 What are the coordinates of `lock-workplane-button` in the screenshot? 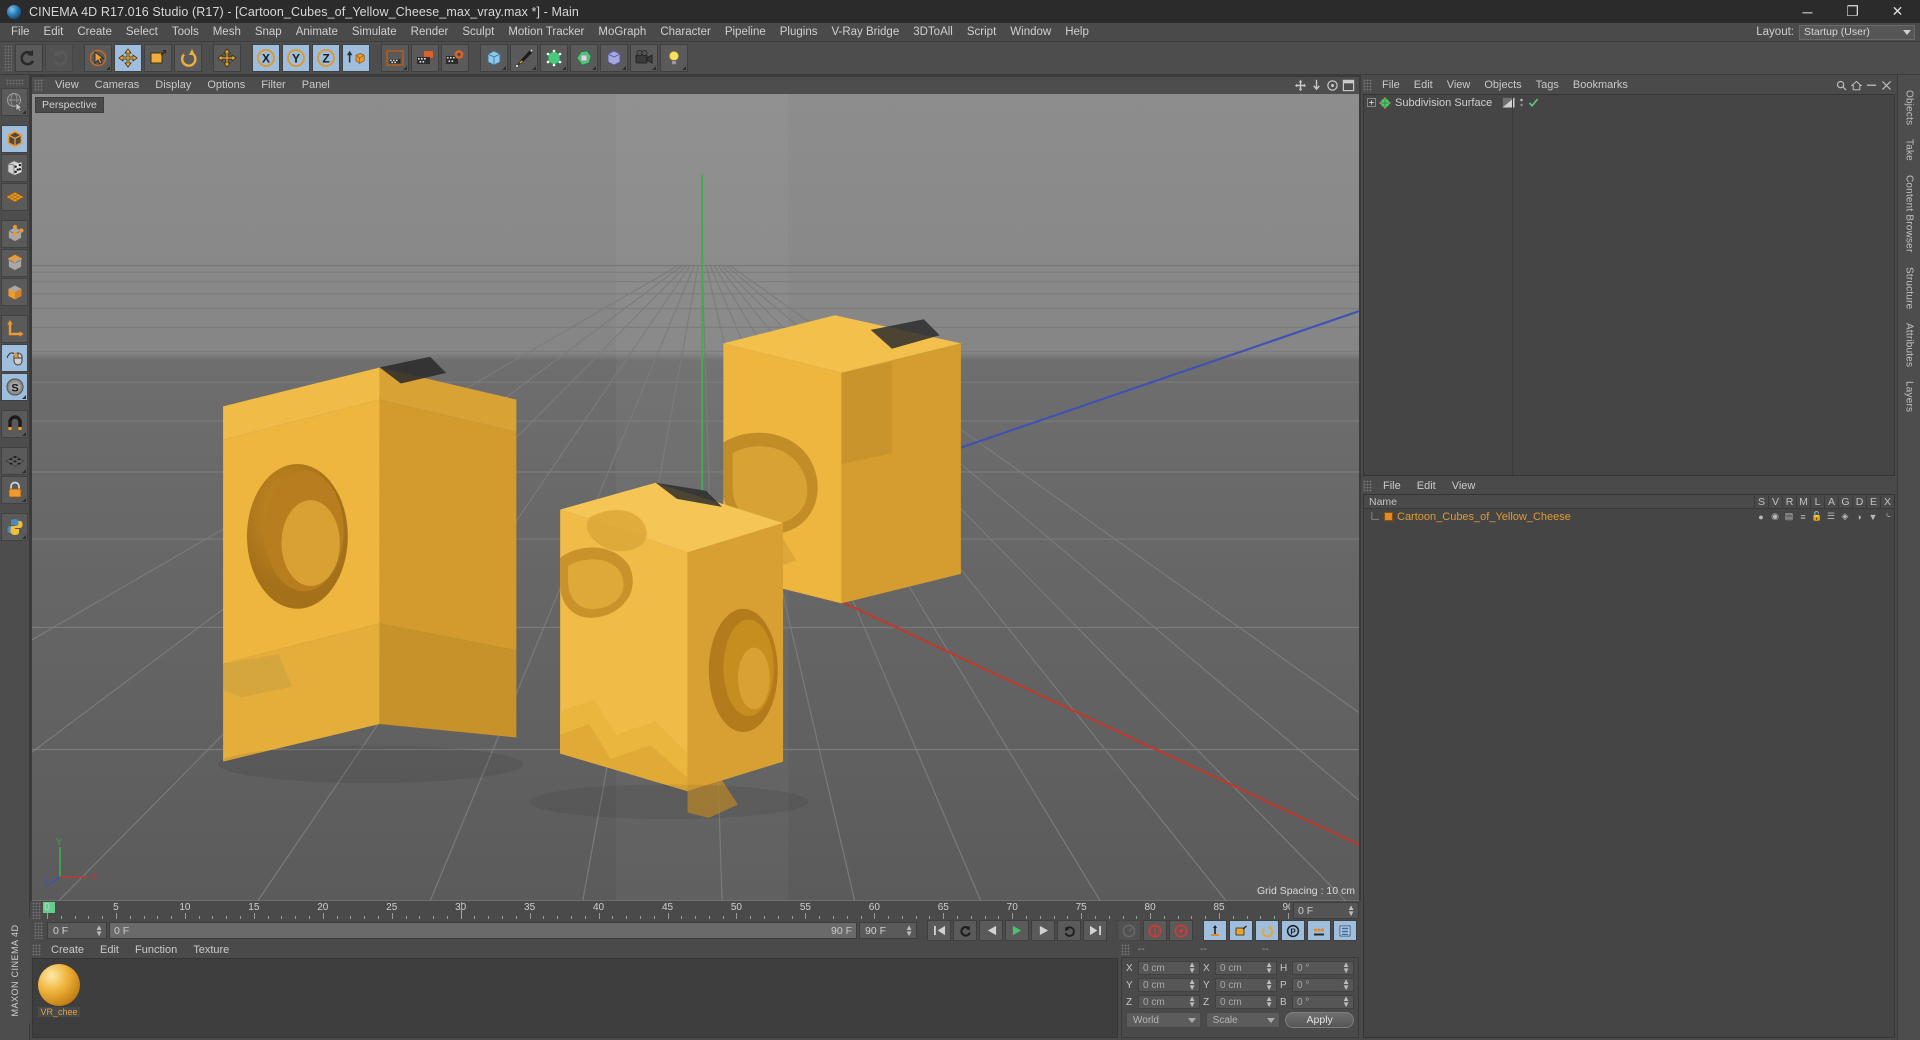 It's located at (14, 490).